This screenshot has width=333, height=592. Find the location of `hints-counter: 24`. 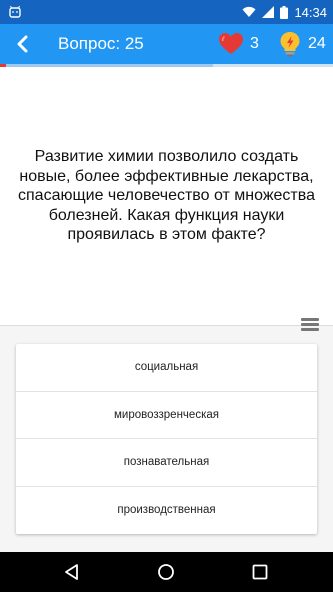

hints-counter: 24 is located at coordinates (302, 44).